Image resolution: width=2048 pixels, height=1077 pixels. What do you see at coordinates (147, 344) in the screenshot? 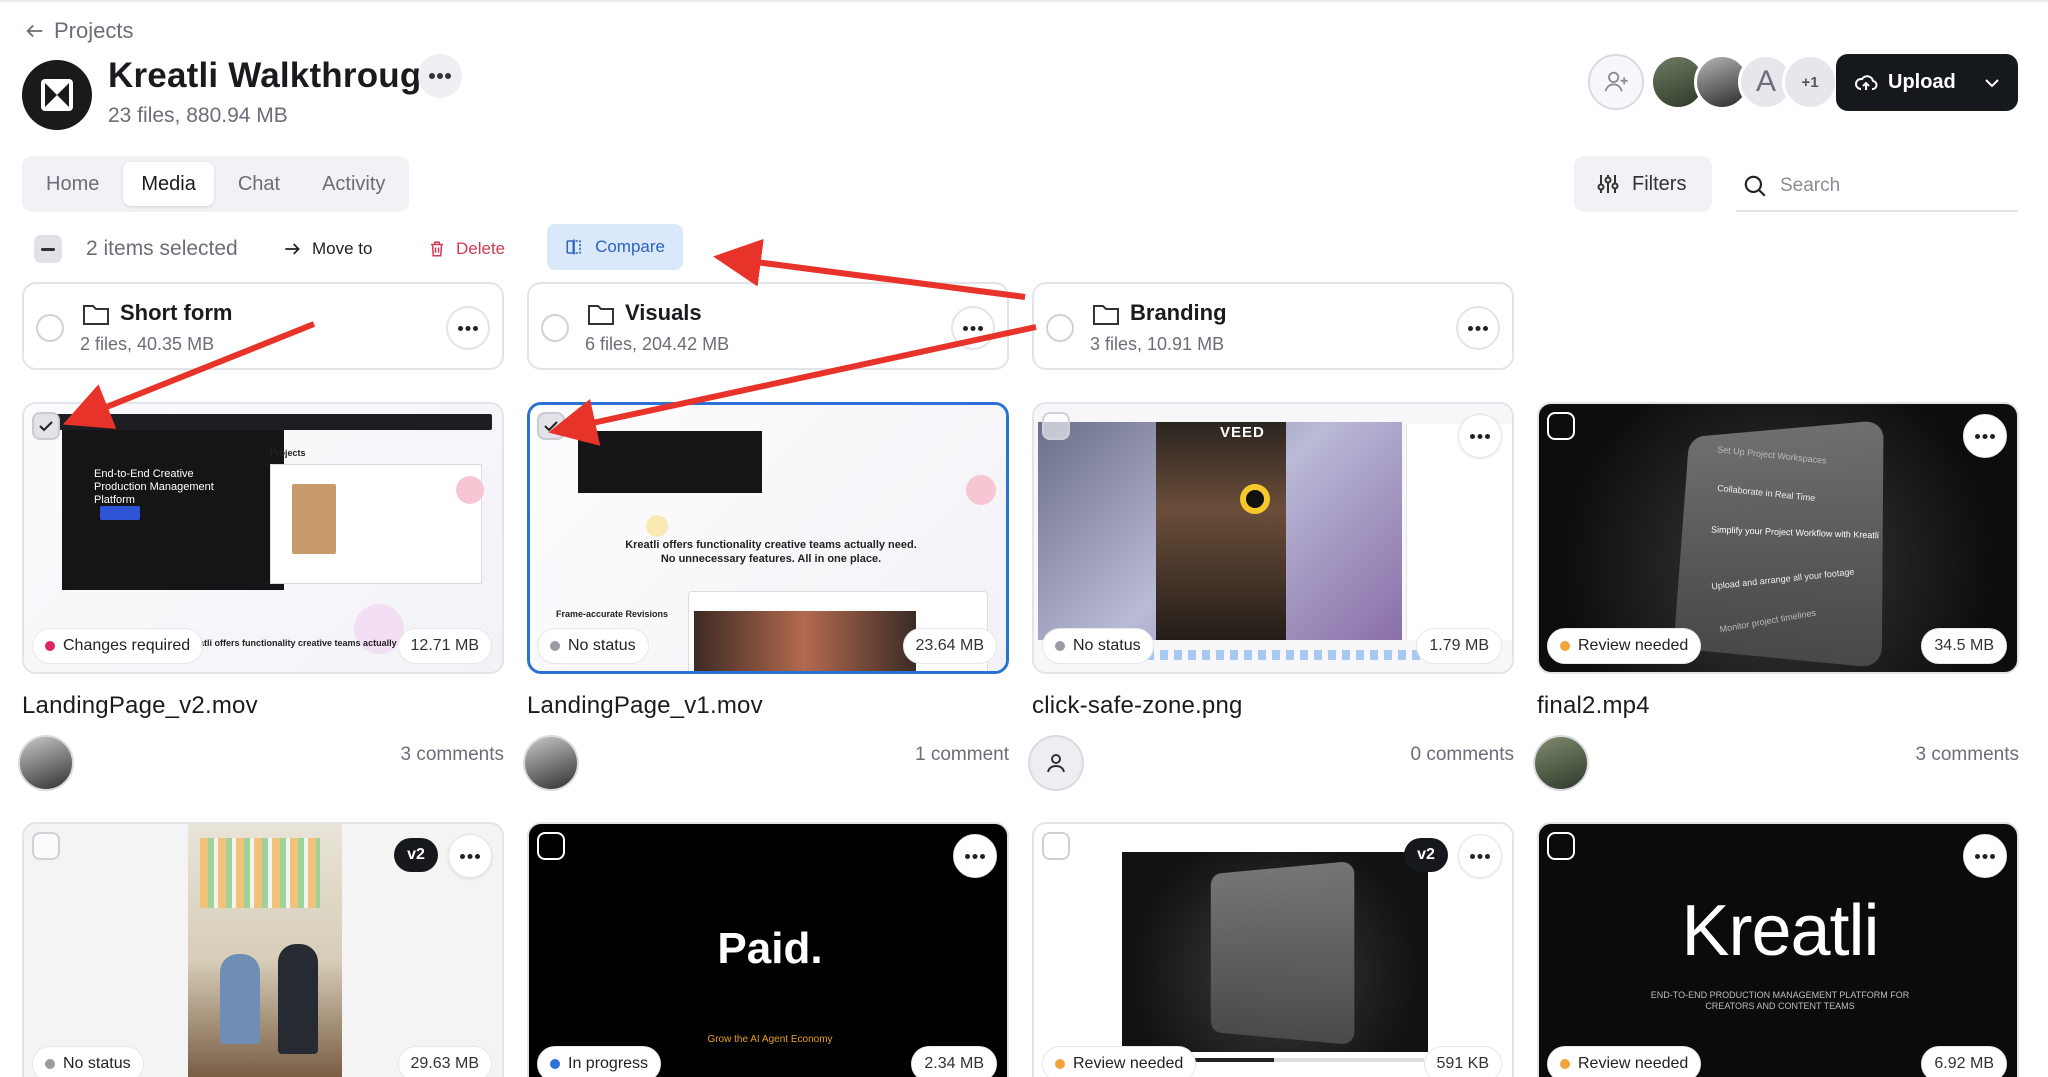
I see `folder-meta: 2 files, 40.35 MB` at bounding box center [147, 344].